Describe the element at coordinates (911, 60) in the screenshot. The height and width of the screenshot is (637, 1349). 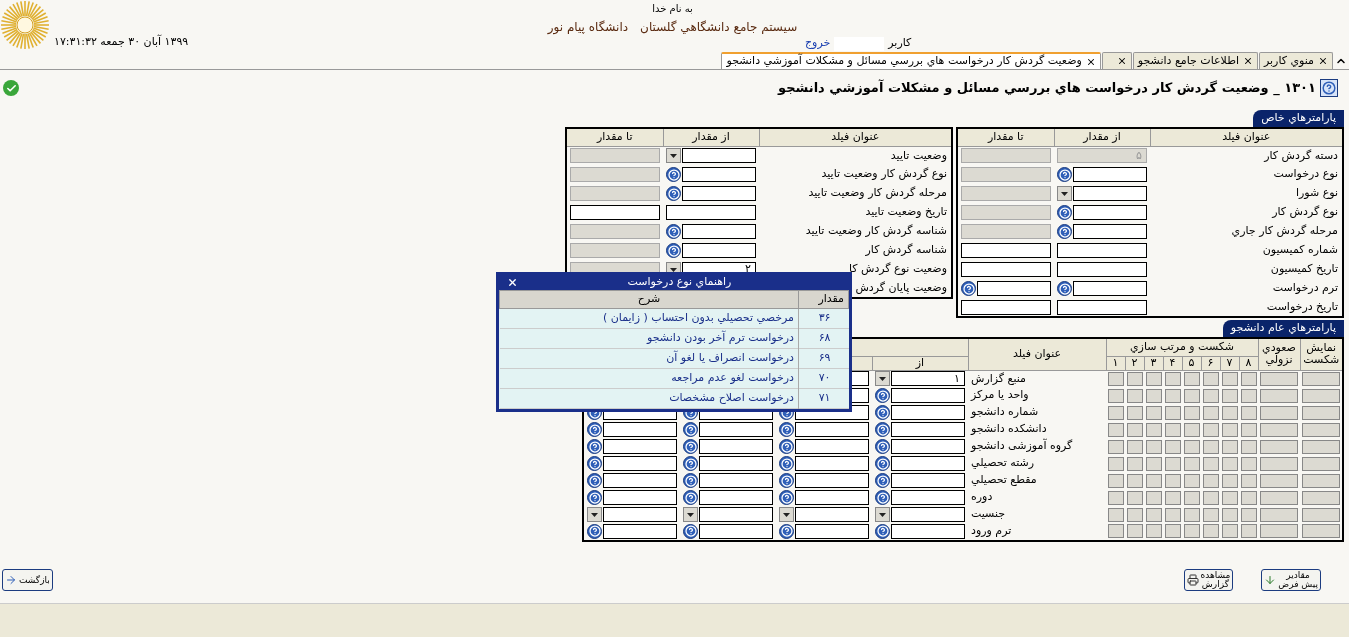
I see `tab: وضعیت گردش کار درخواست هاي بررسي مسائل و مشكلات آموزشي دانشجو` at that location.